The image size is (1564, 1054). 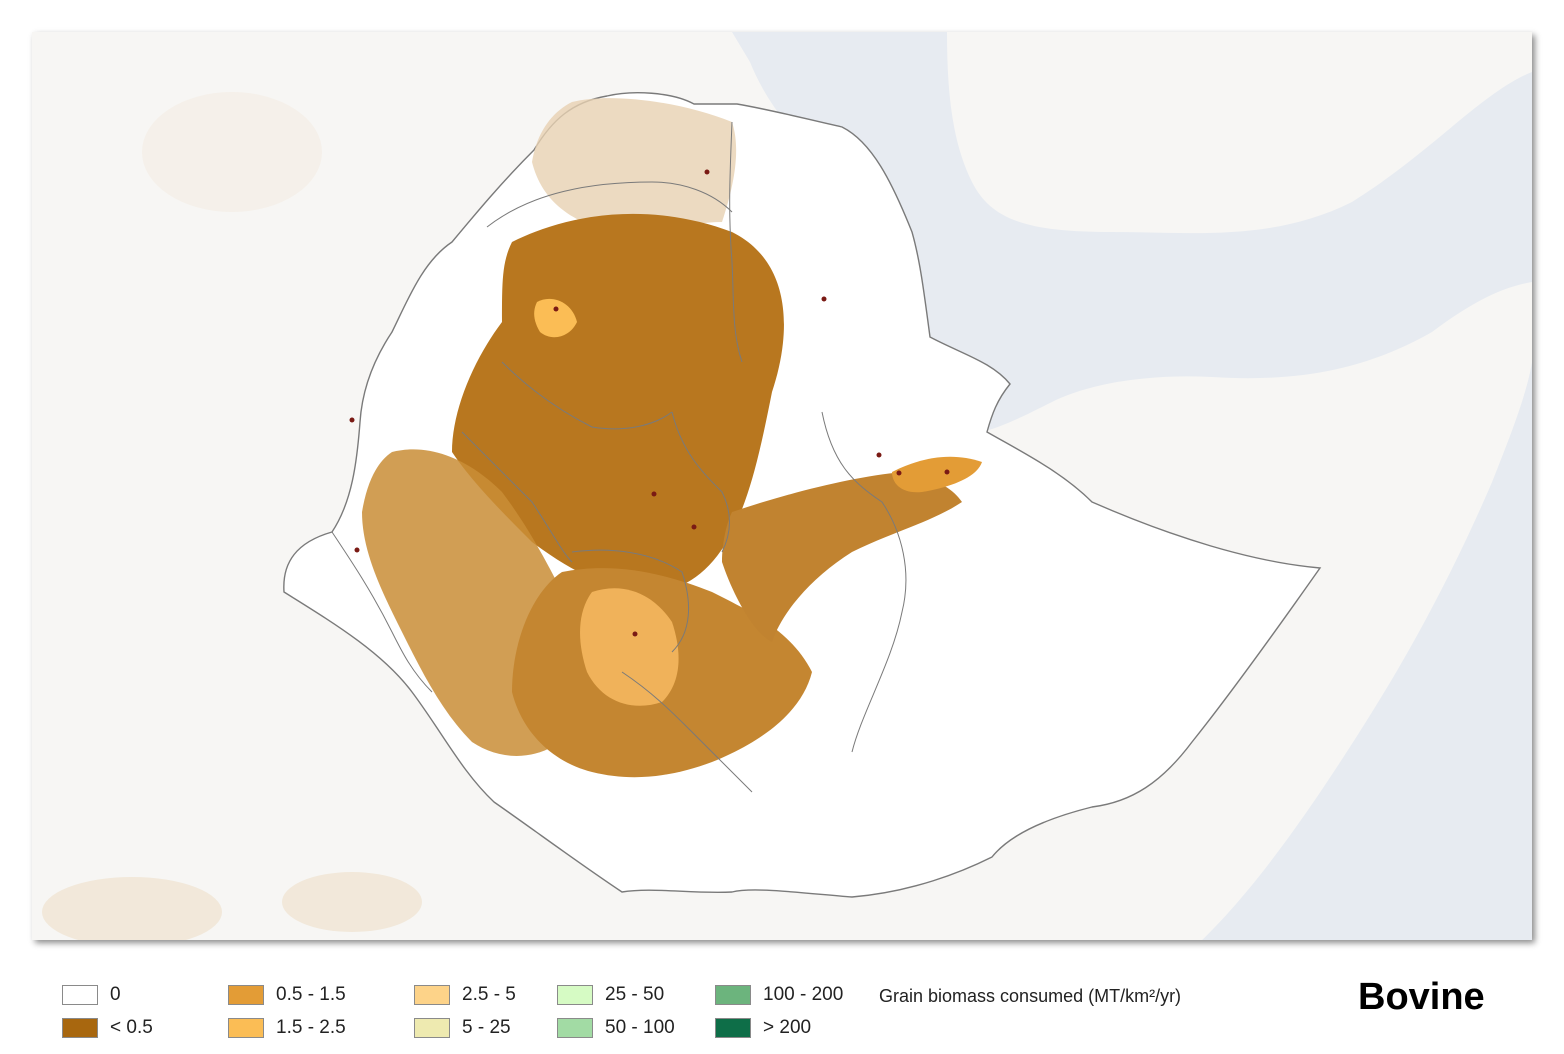 I want to click on legend-title: Grain biomass consumed (MT/km²/yr), so click(x=1030, y=996).